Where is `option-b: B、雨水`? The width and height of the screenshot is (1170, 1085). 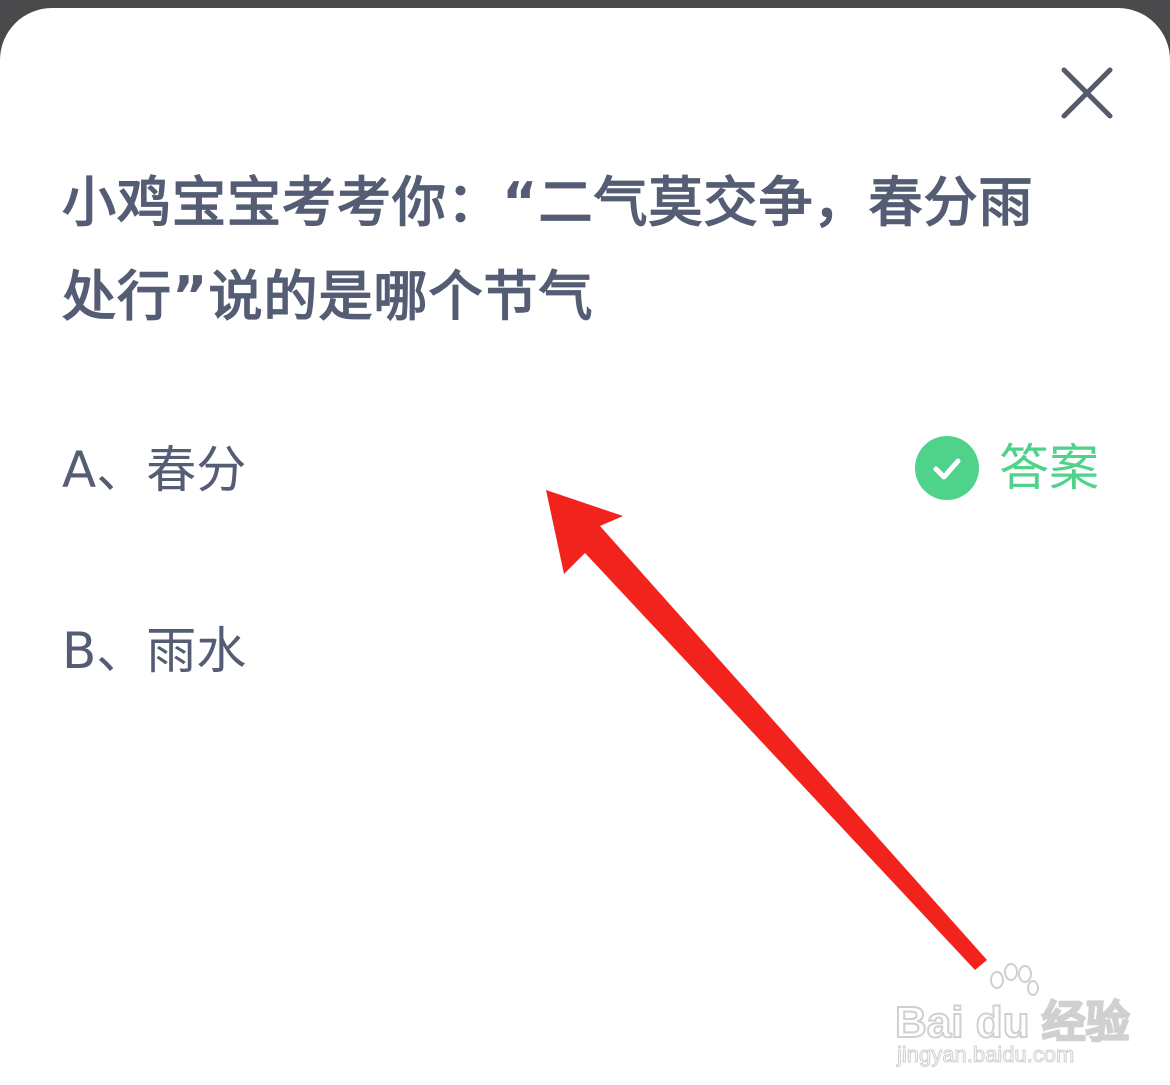 option-b: B、雨水 is located at coordinates (154, 651).